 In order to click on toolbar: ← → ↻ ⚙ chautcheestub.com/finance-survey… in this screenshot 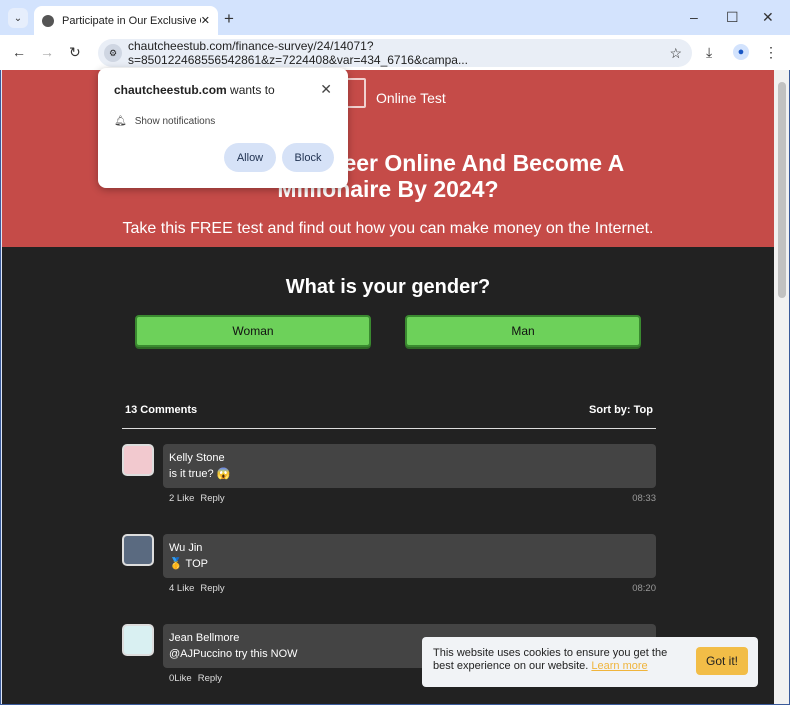, I will do `click(395, 52)`.